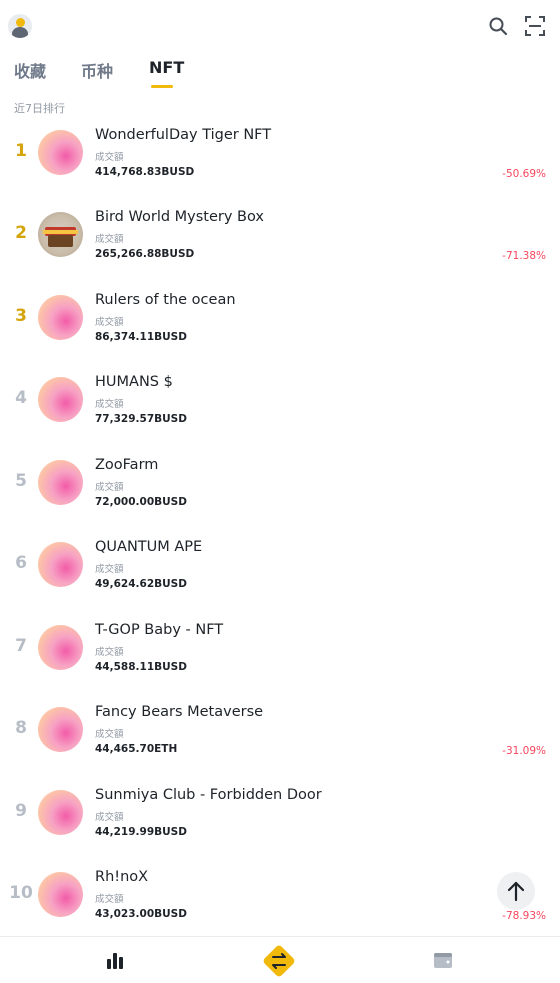 The width and height of the screenshot is (560, 983). Describe the element at coordinates (141, 667) in the screenshot. I see `volume-value: 44,588.11BUSD` at that location.